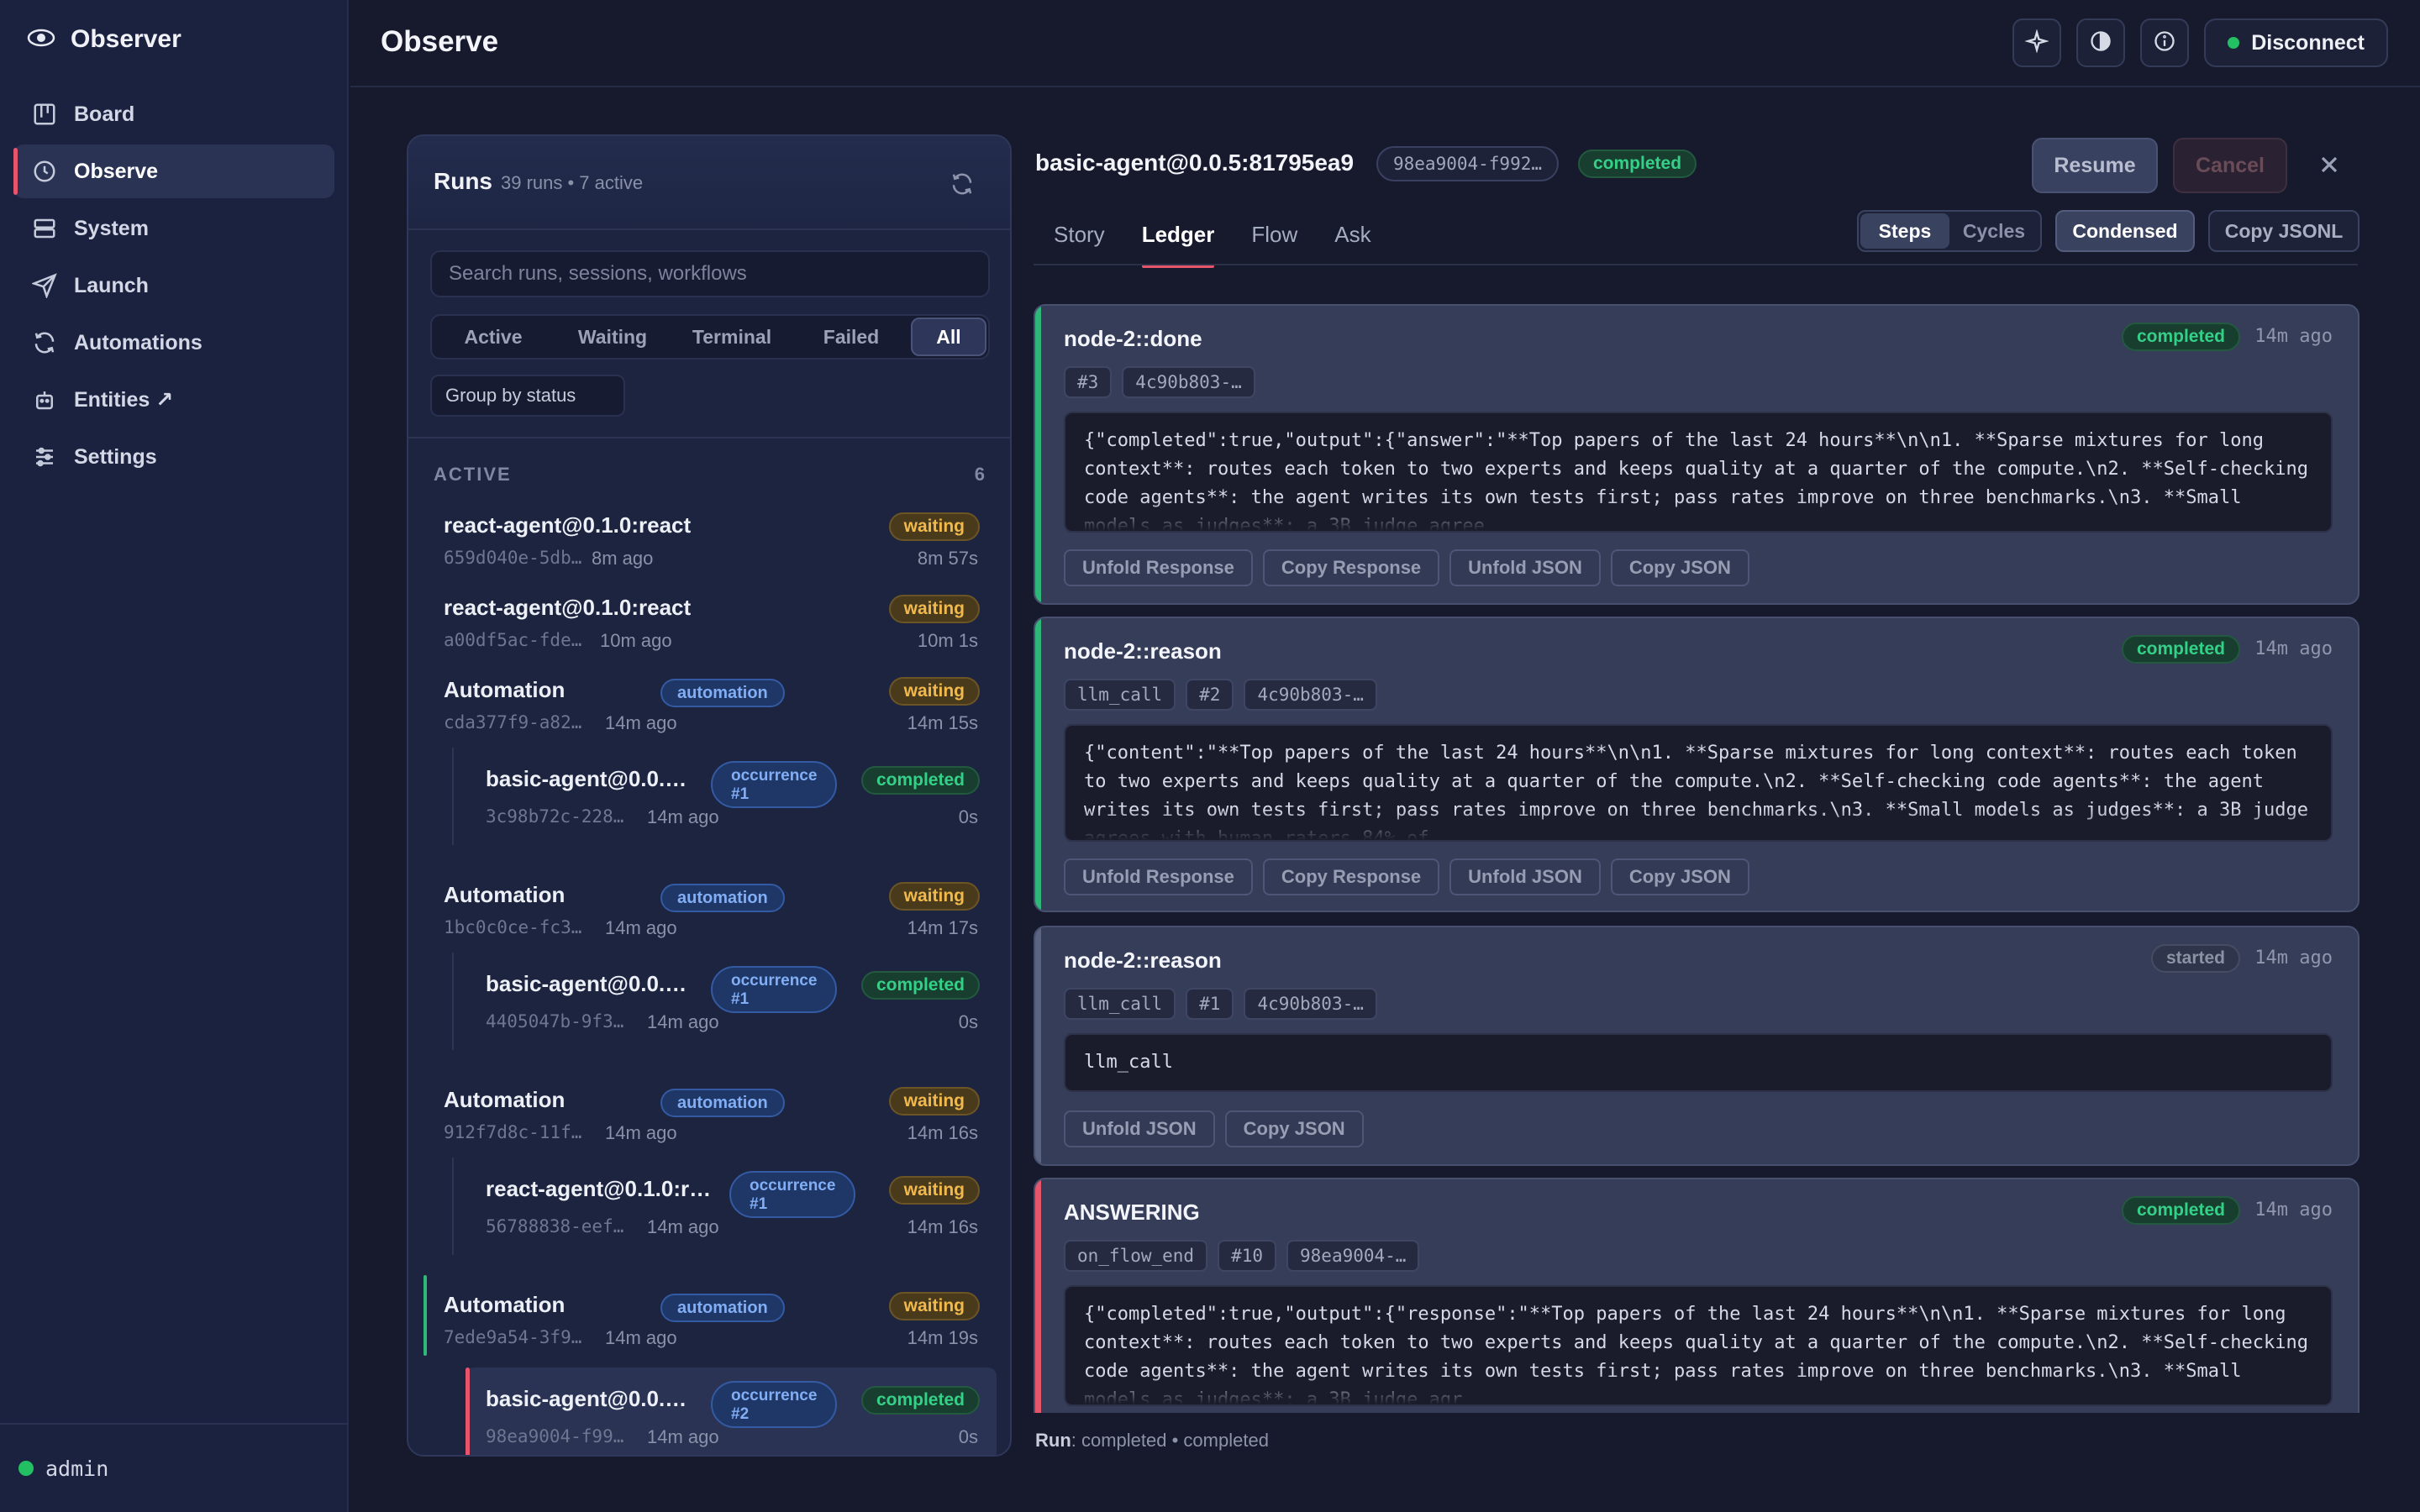  What do you see at coordinates (613, 337) in the screenshot?
I see `filter-waiting: Waiting` at bounding box center [613, 337].